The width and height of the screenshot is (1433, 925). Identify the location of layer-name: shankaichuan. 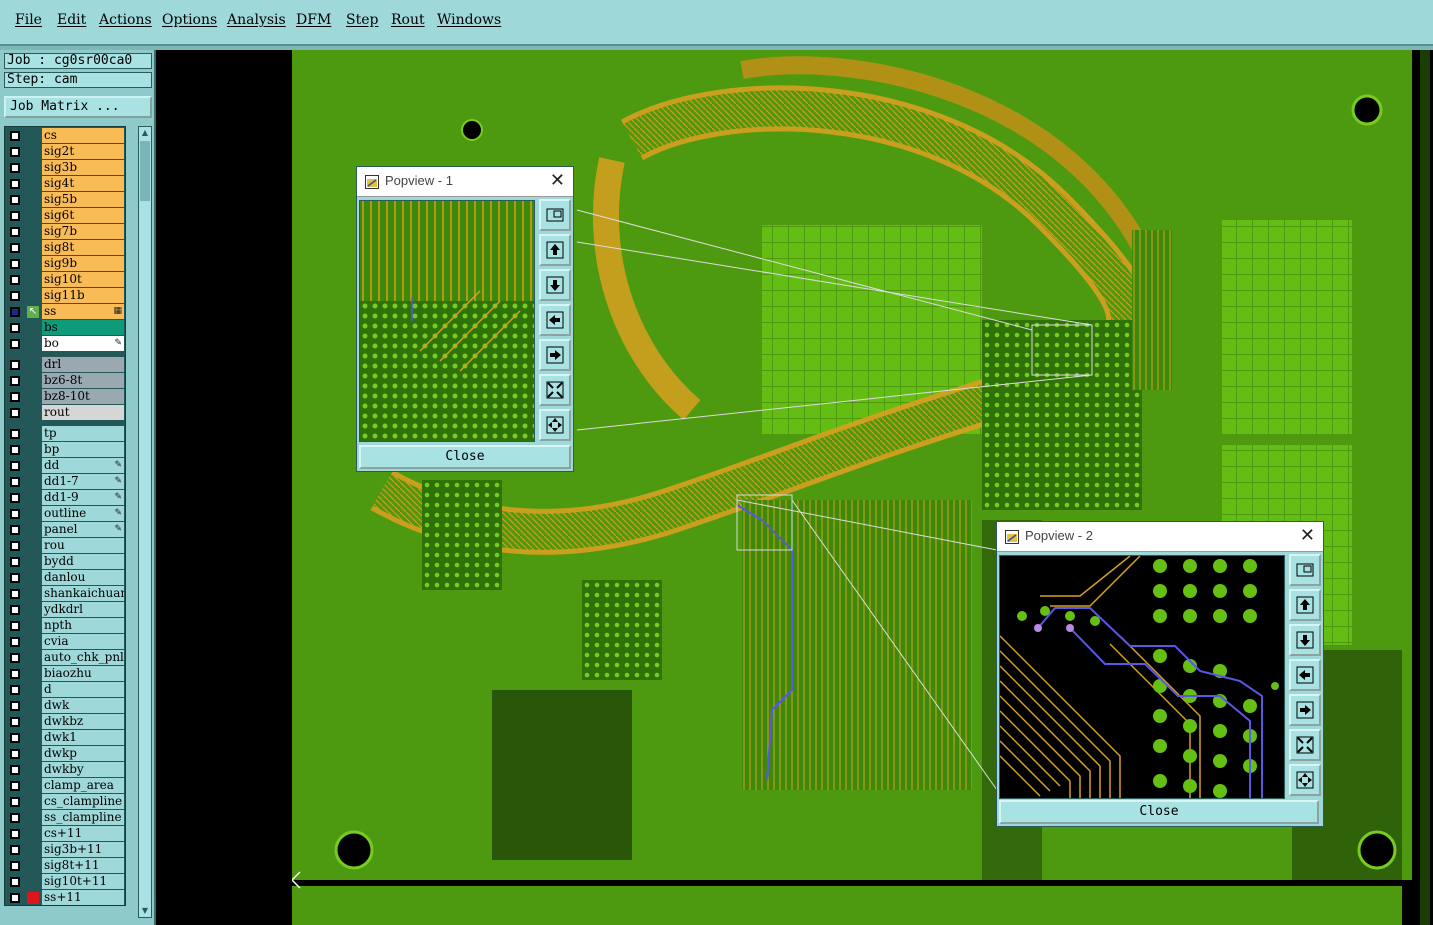
(83, 593).